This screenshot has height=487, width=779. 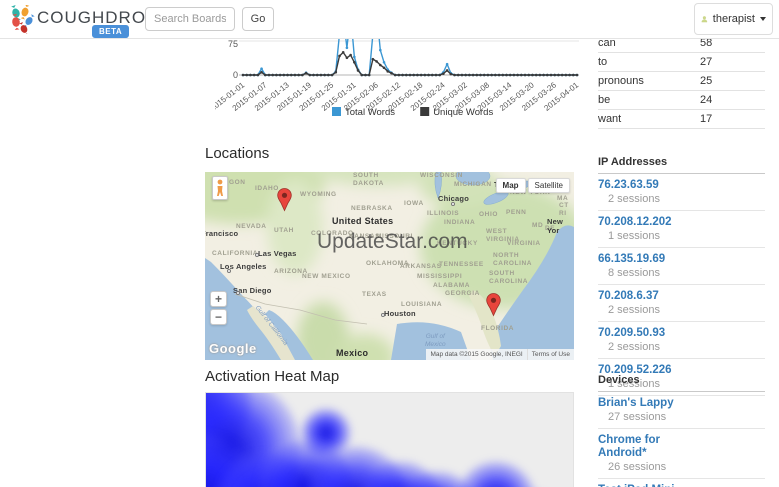 I want to click on user-menu-label: therapist, so click(x=733, y=19).